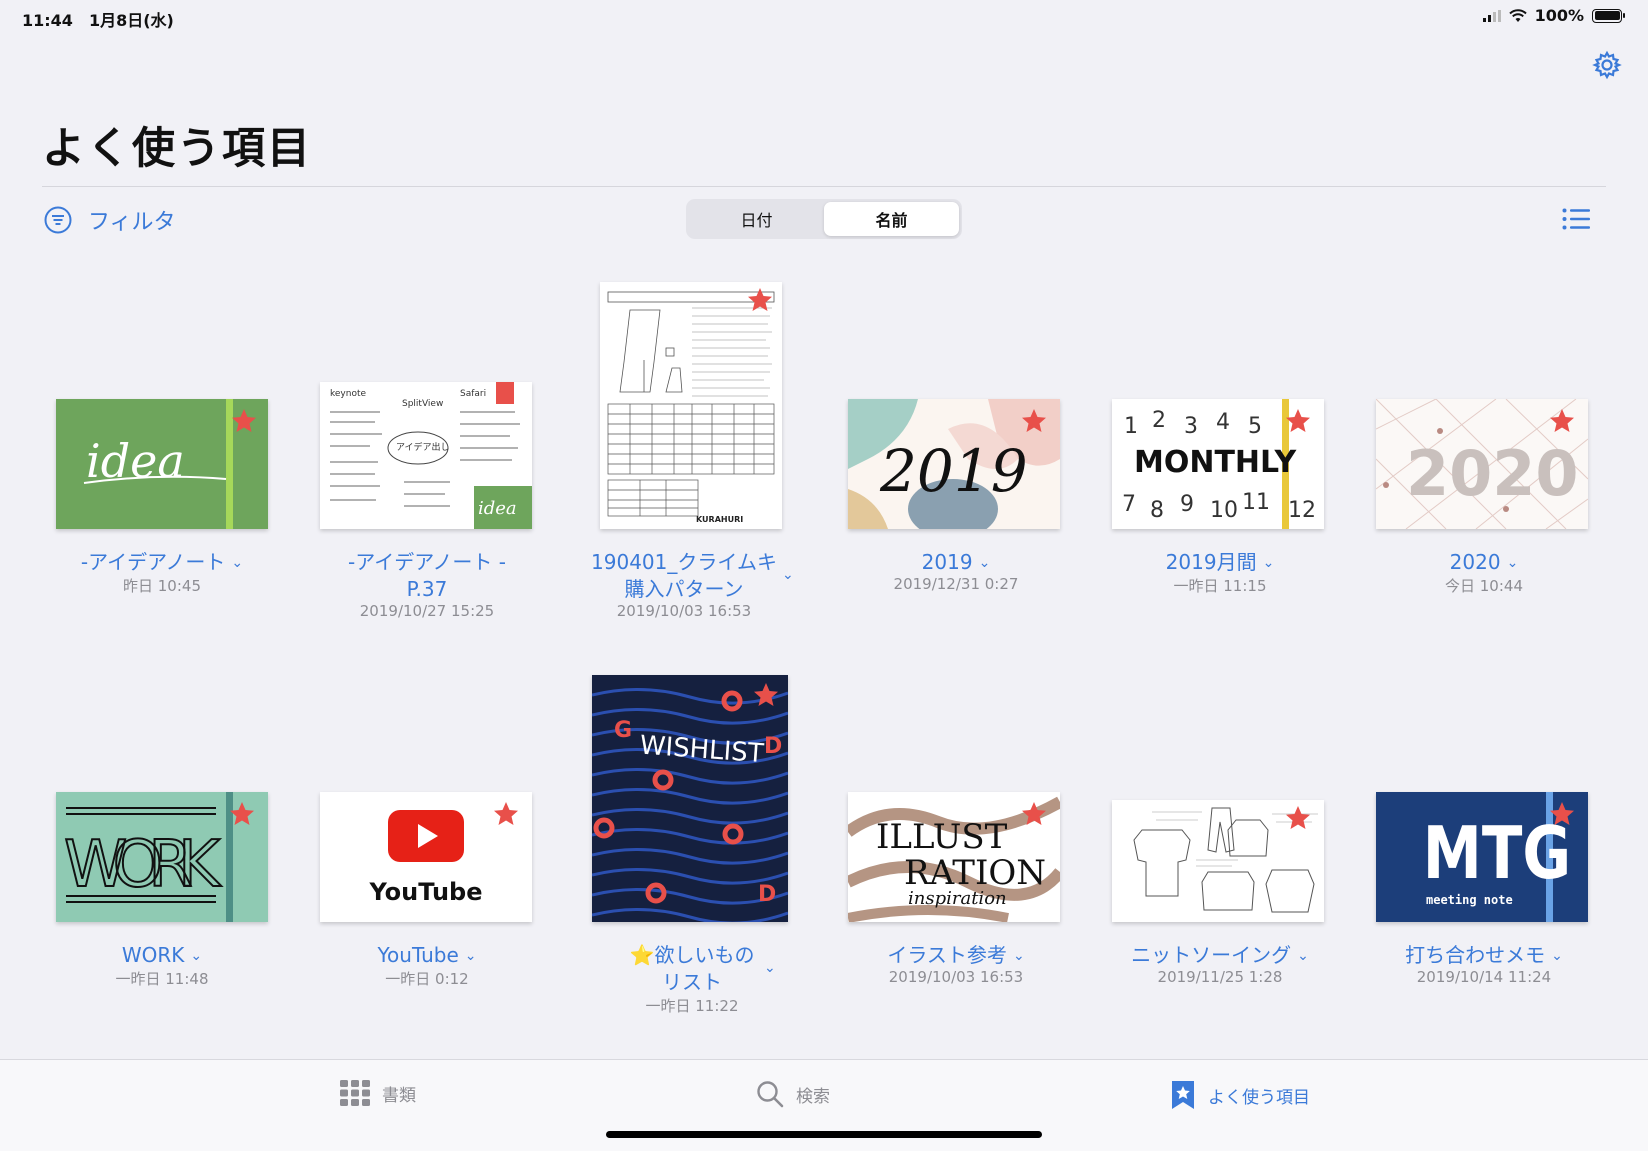 The image size is (1648, 1151). What do you see at coordinates (1220, 977) in the screenshot?
I see `document-date: 2019/11/25 1:28` at bounding box center [1220, 977].